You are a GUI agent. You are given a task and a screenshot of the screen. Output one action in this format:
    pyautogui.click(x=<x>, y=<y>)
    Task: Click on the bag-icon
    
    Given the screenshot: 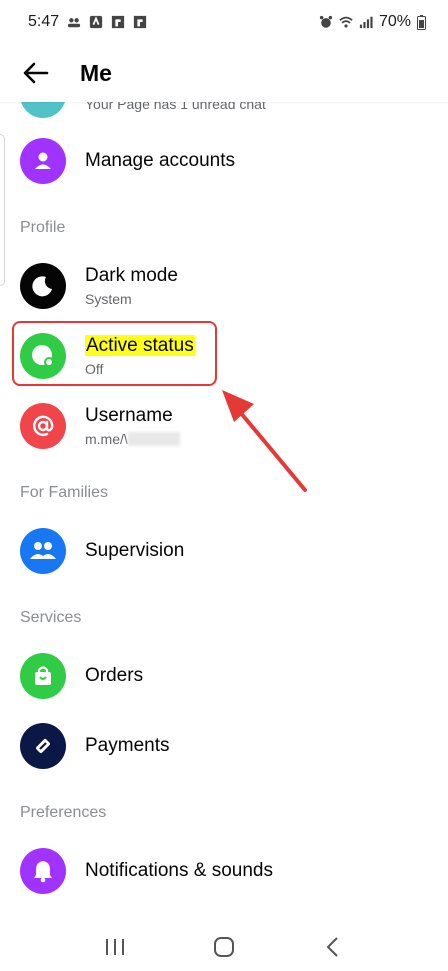 What is the action you would take?
    pyautogui.click(x=43, y=675)
    